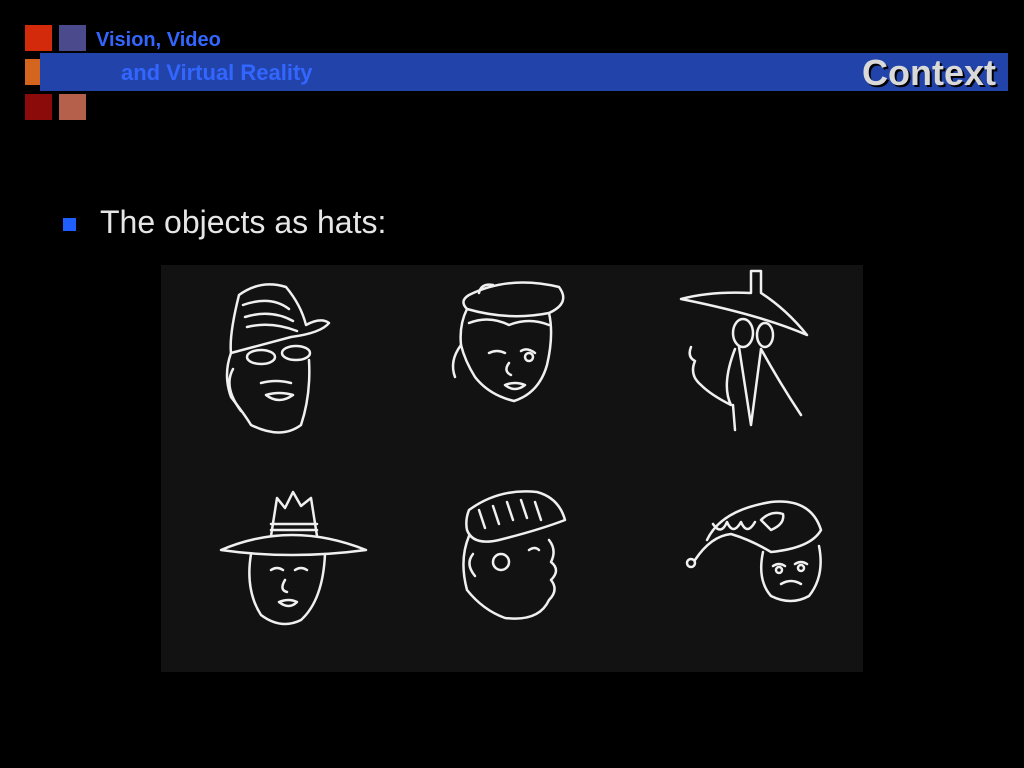 The height and width of the screenshot is (768, 1024). What do you see at coordinates (217, 72) in the screenshot?
I see `header-line2: and Virtual Reality` at bounding box center [217, 72].